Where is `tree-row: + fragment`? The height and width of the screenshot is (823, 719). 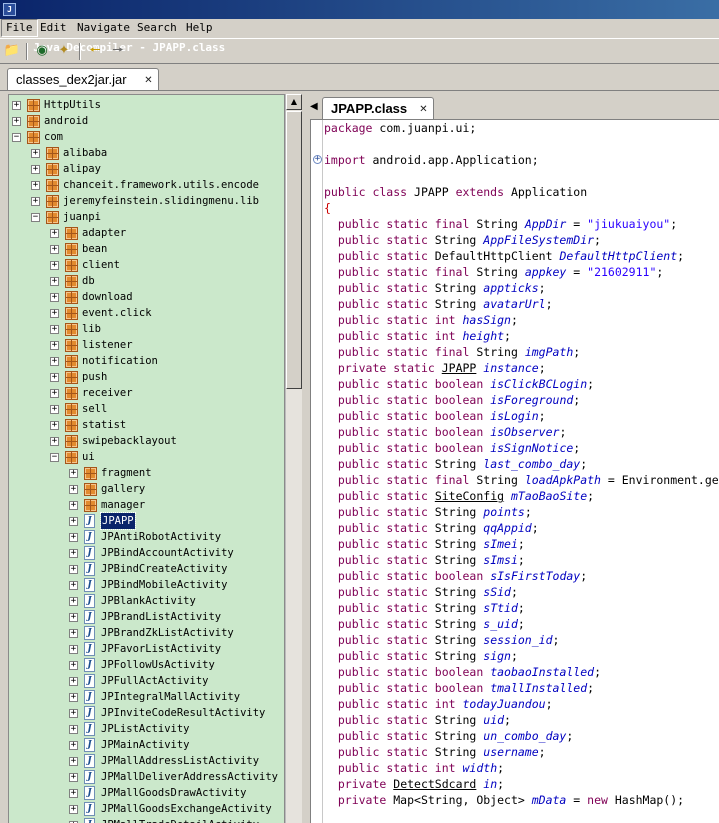
tree-row: + fragment is located at coordinates (146, 473).